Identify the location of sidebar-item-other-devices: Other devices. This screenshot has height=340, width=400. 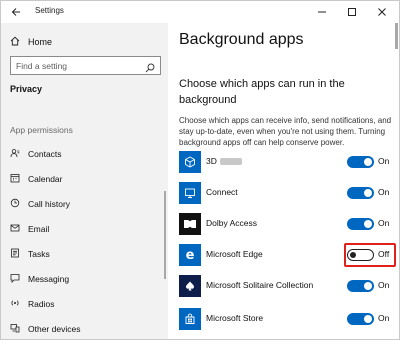
(45, 329).